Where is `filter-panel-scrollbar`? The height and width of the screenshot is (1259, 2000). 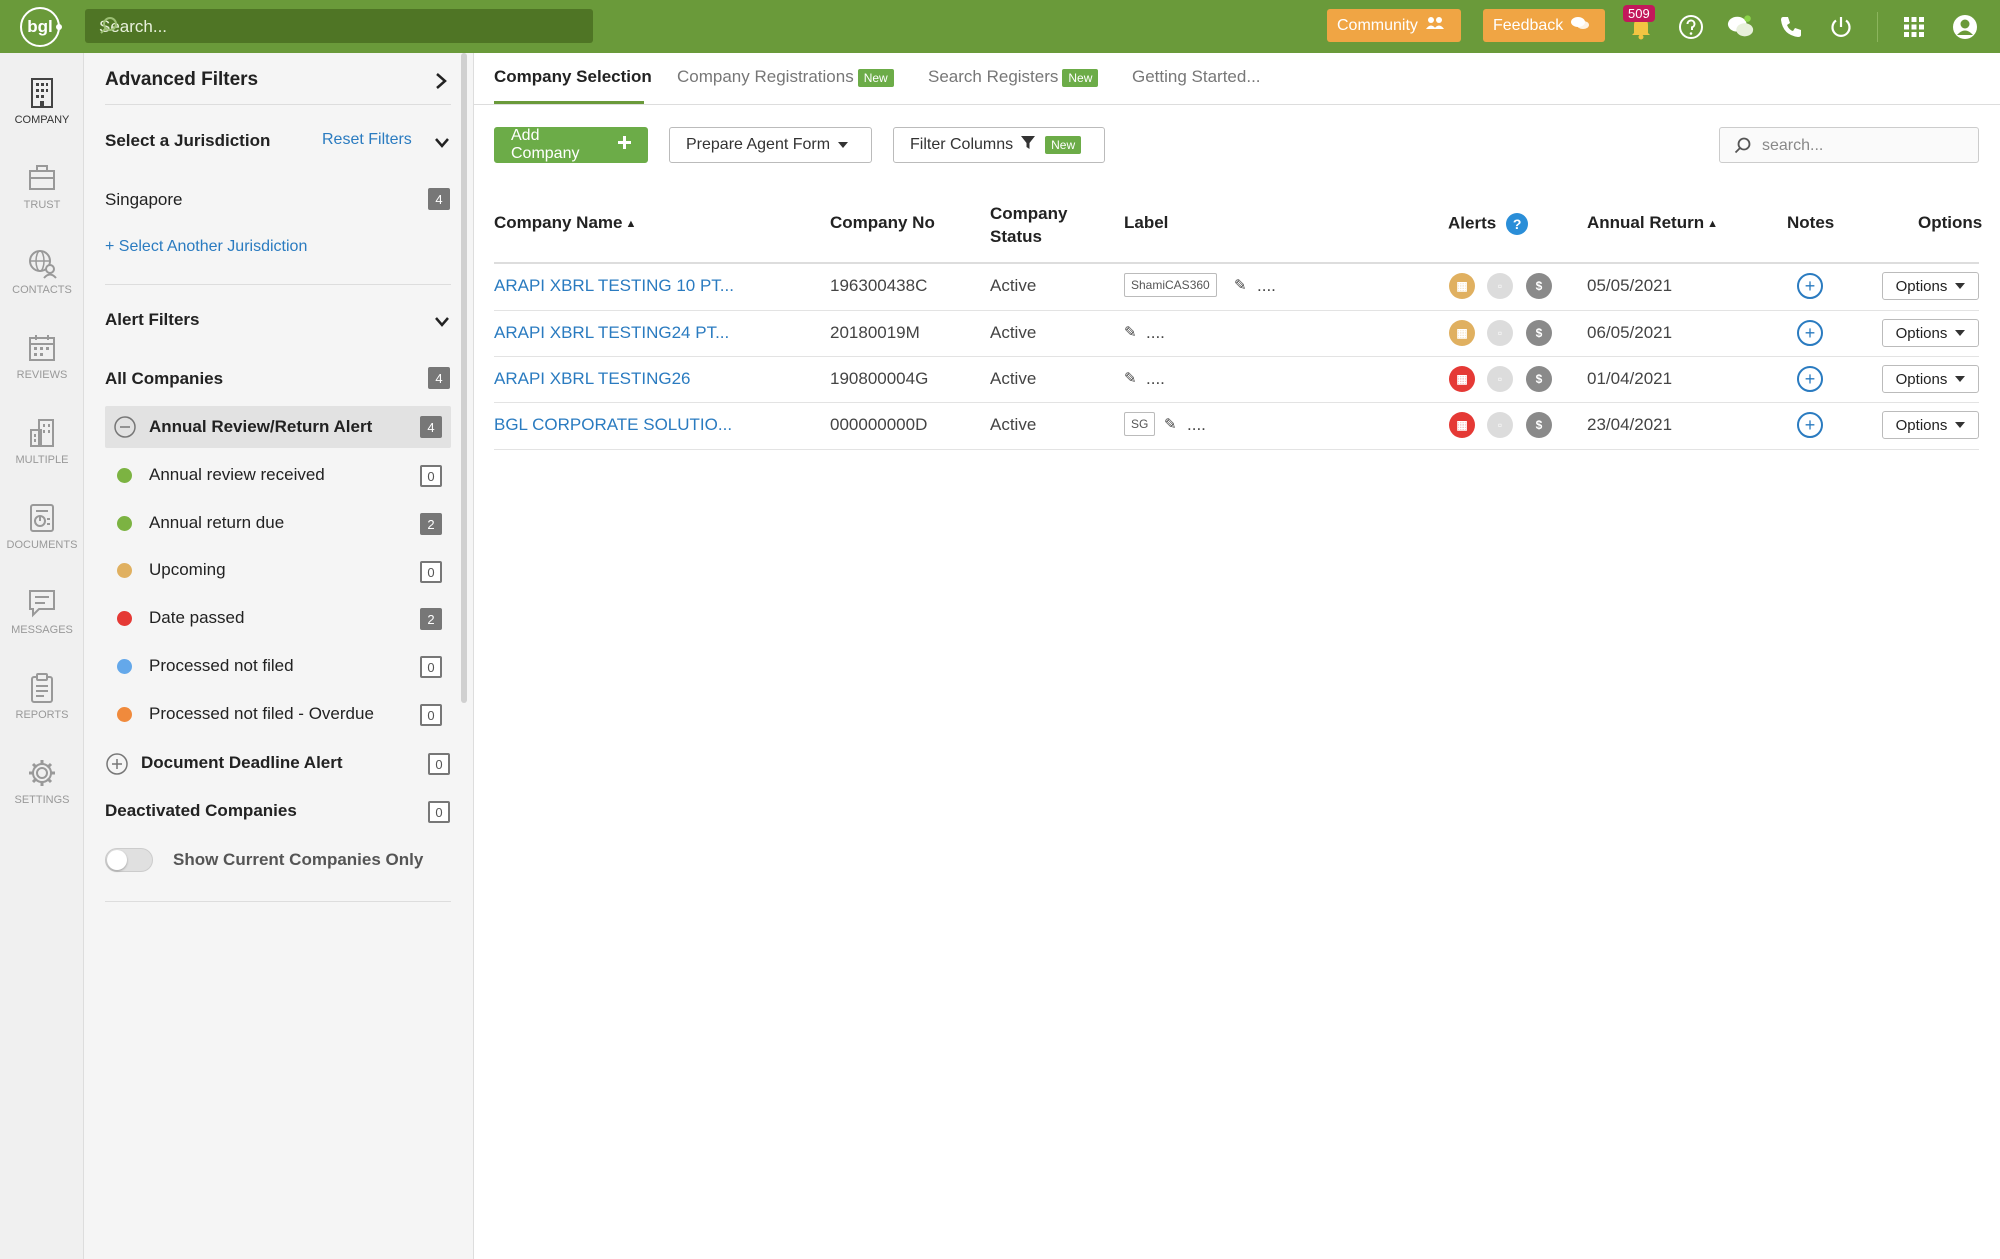
filter-panel-scrollbar is located at coordinates (464, 378).